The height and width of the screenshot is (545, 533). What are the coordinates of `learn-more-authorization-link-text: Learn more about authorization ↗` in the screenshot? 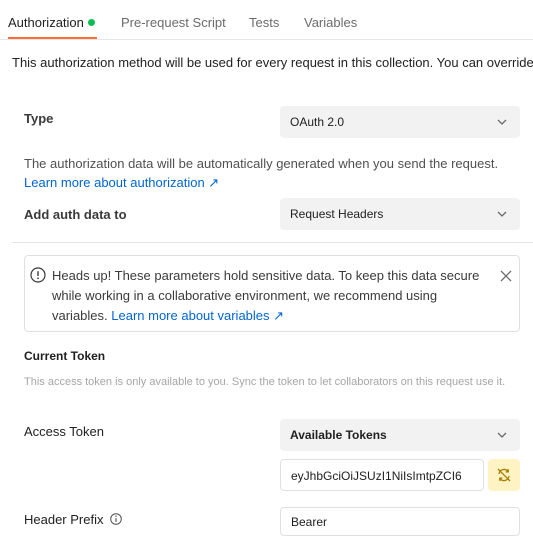 It's located at (122, 182).